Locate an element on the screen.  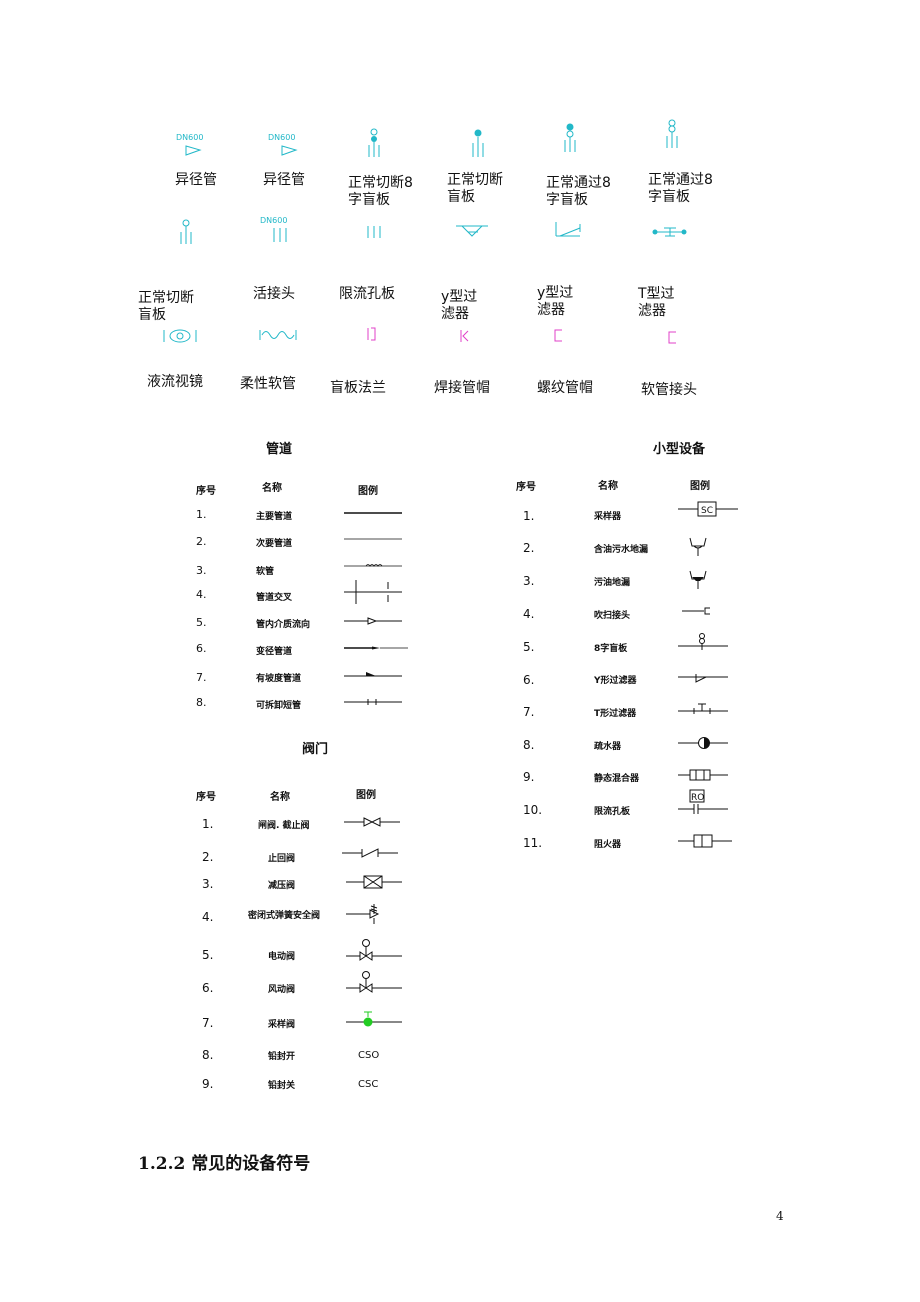
sloped-pipe-legend is located at coordinates (373, 674).